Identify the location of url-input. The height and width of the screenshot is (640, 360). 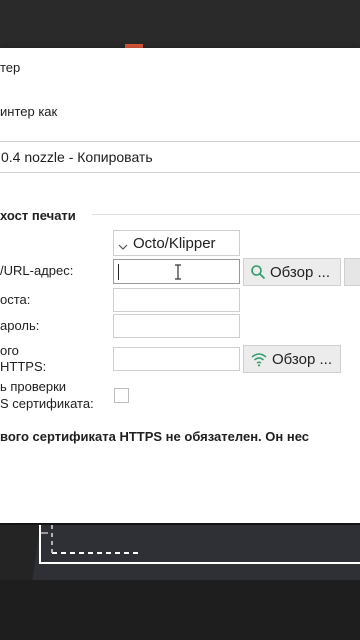
(176, 271).